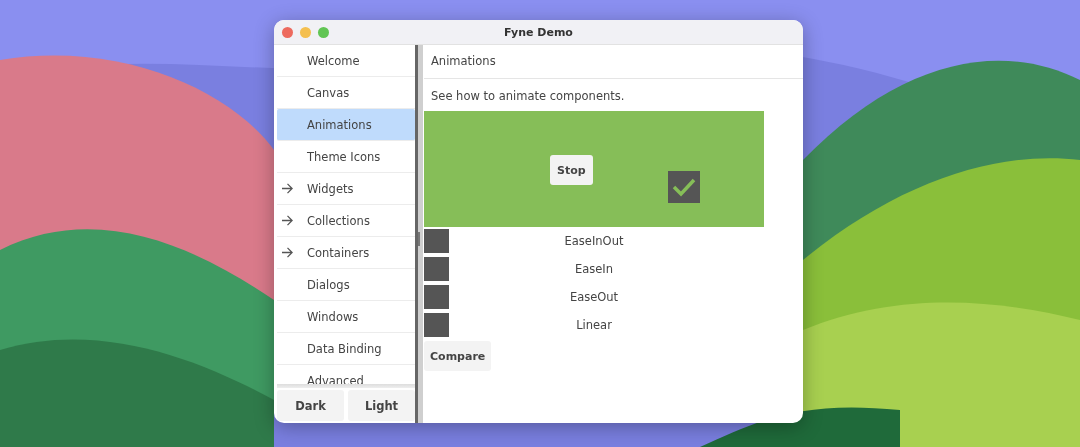 This screenshot has height=447, width=1080. I want to click on theme-button: Dark, so click(310, 405).